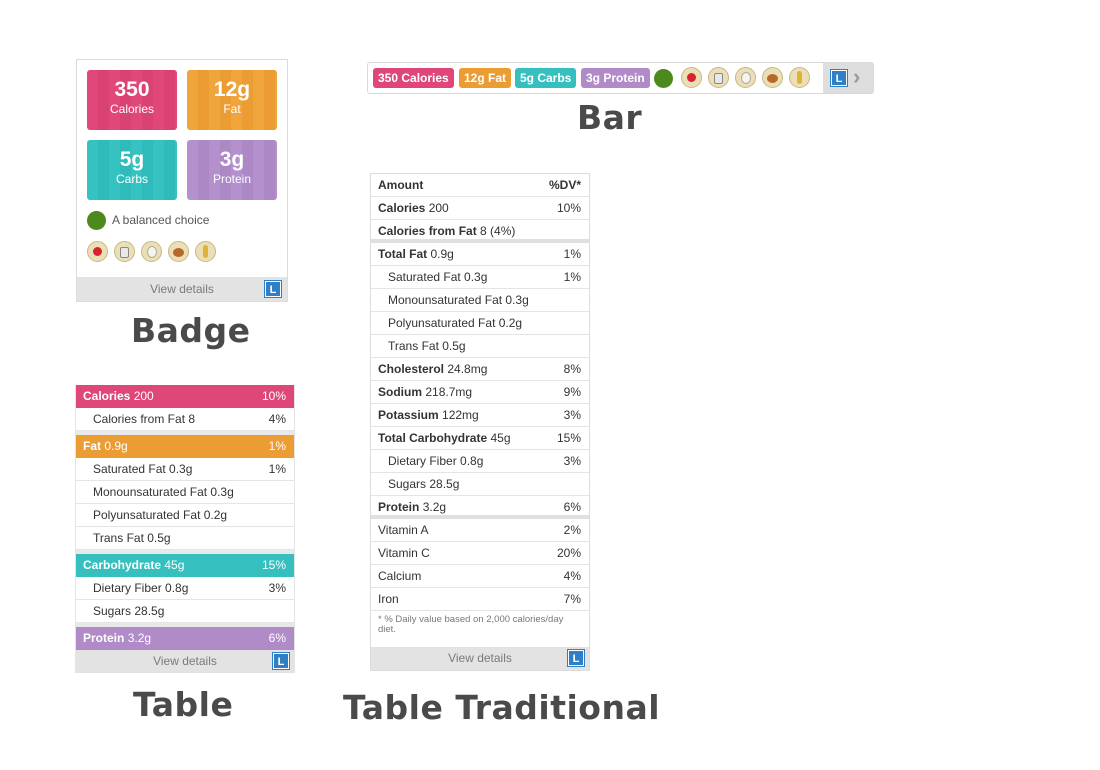 Image resolution: width=1100 pixels, height=770 pixels. I want to click on table-row: Total Carbohydrate 45g 15%, so click(480, 438).